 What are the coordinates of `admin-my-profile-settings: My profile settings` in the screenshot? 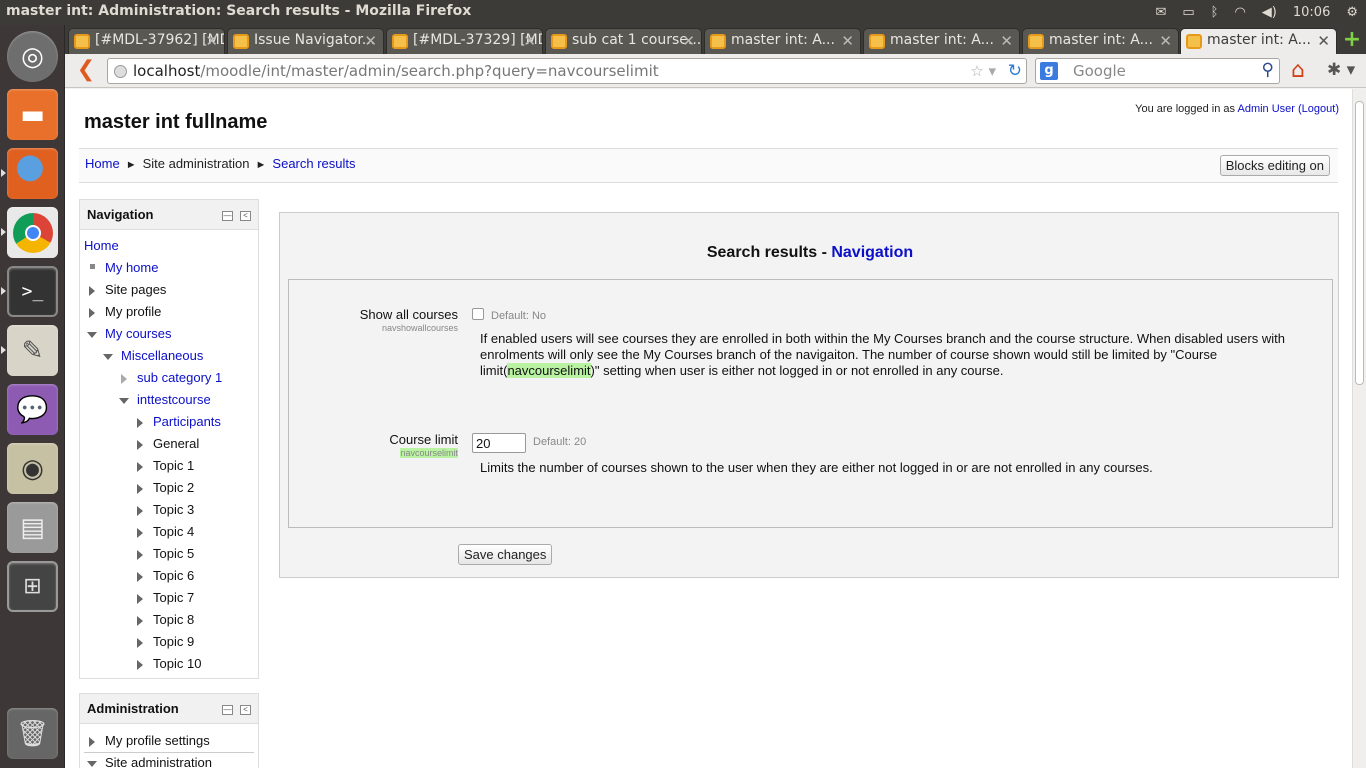 It's located at (157, 740).